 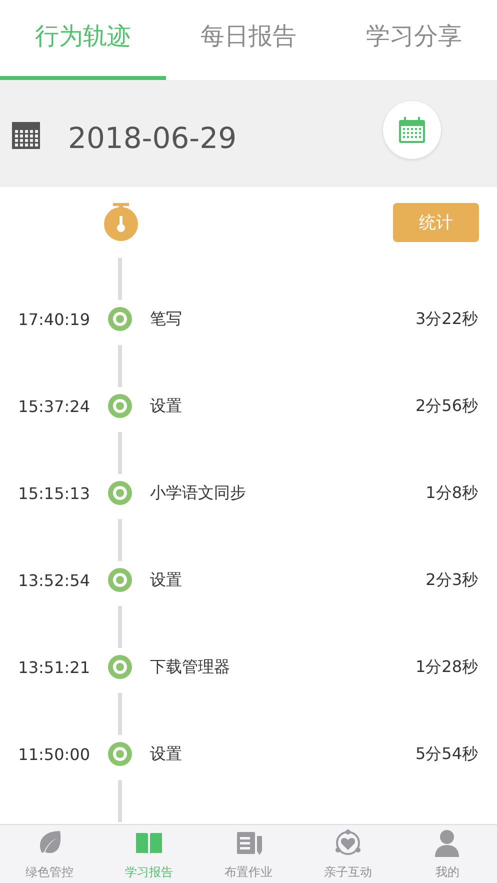 I want to click on time-text: 15:37:24, so click(x=53, y=406).